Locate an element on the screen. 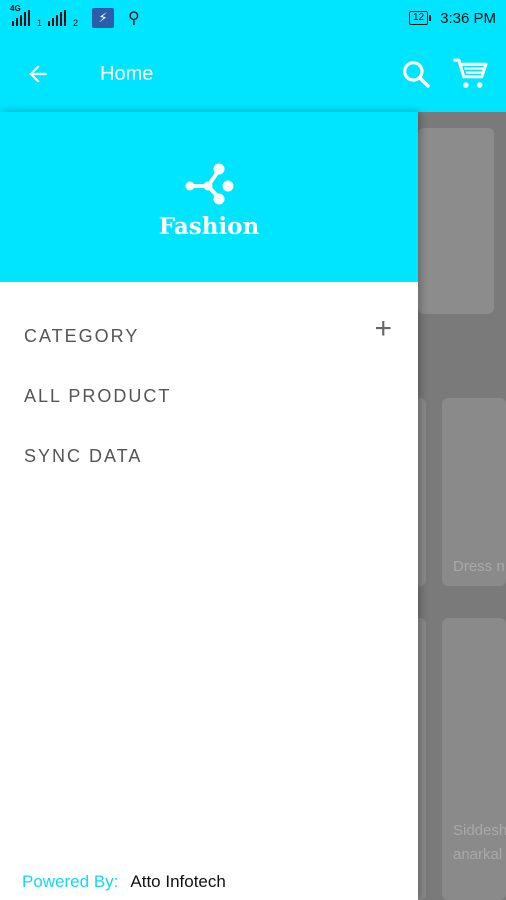 The width and height of the screenshot is (506, 900). signal-icon: 4G is located at coordinates (20, 15).